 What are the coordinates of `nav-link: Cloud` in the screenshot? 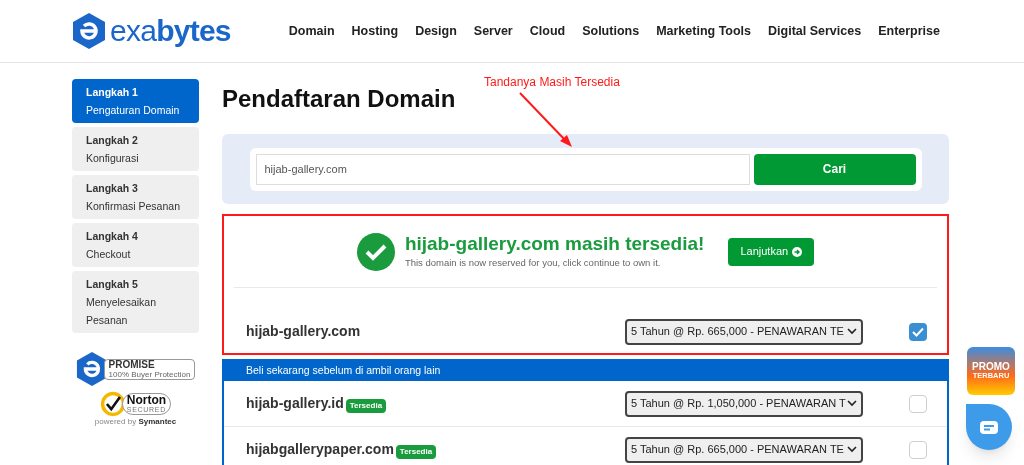 It's located at (547, 31).